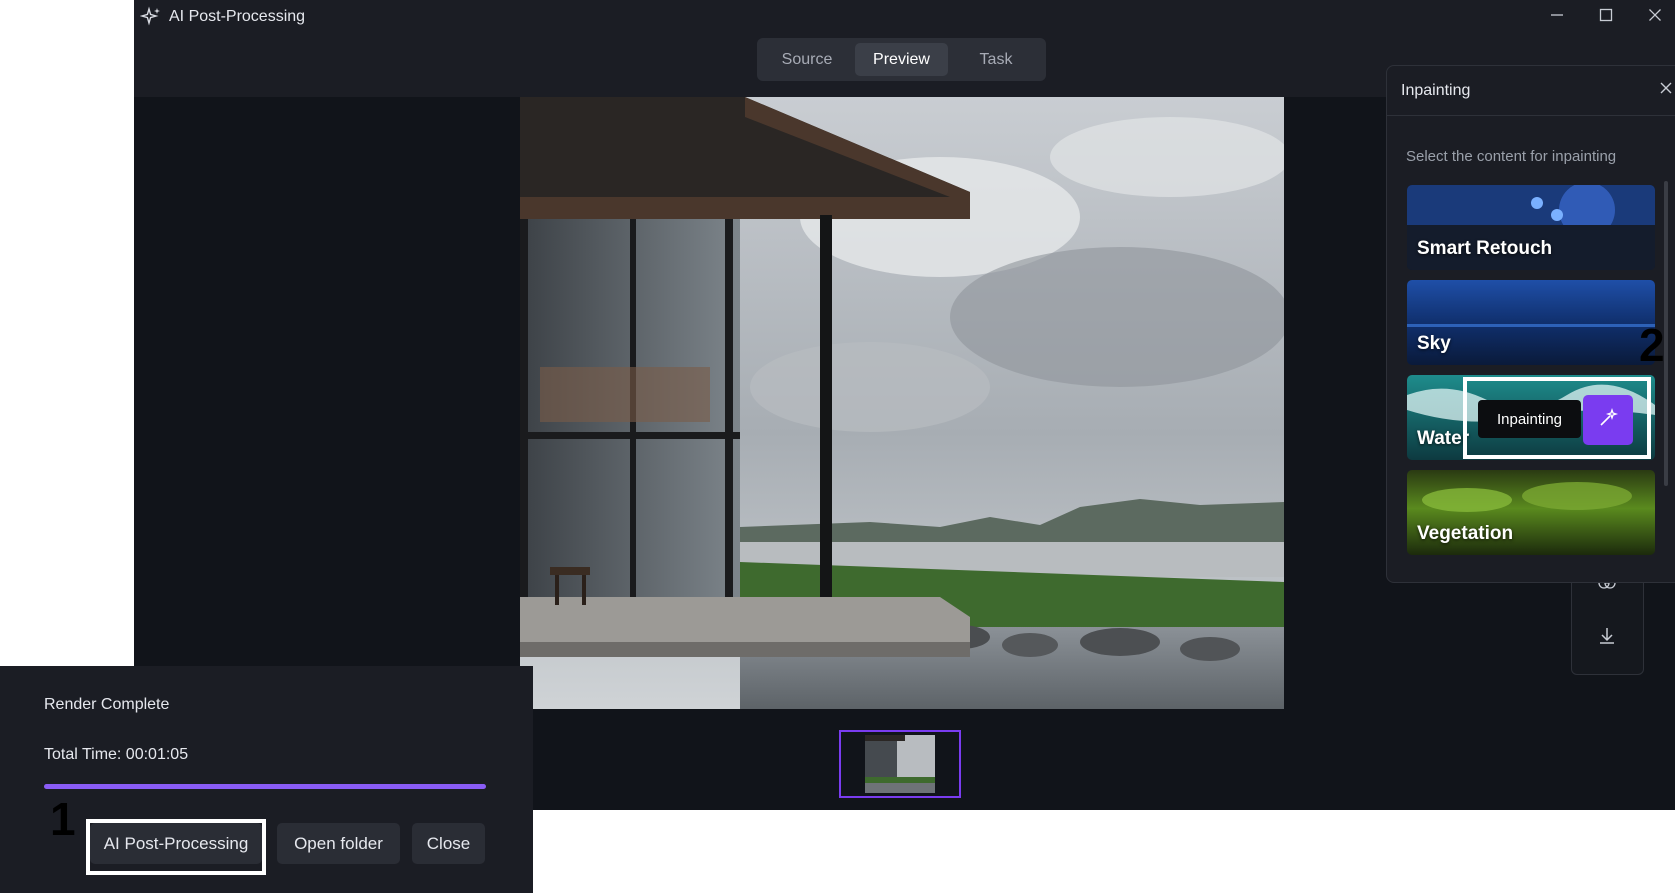  I want to click on tab-source: Source, so click(807, 59).